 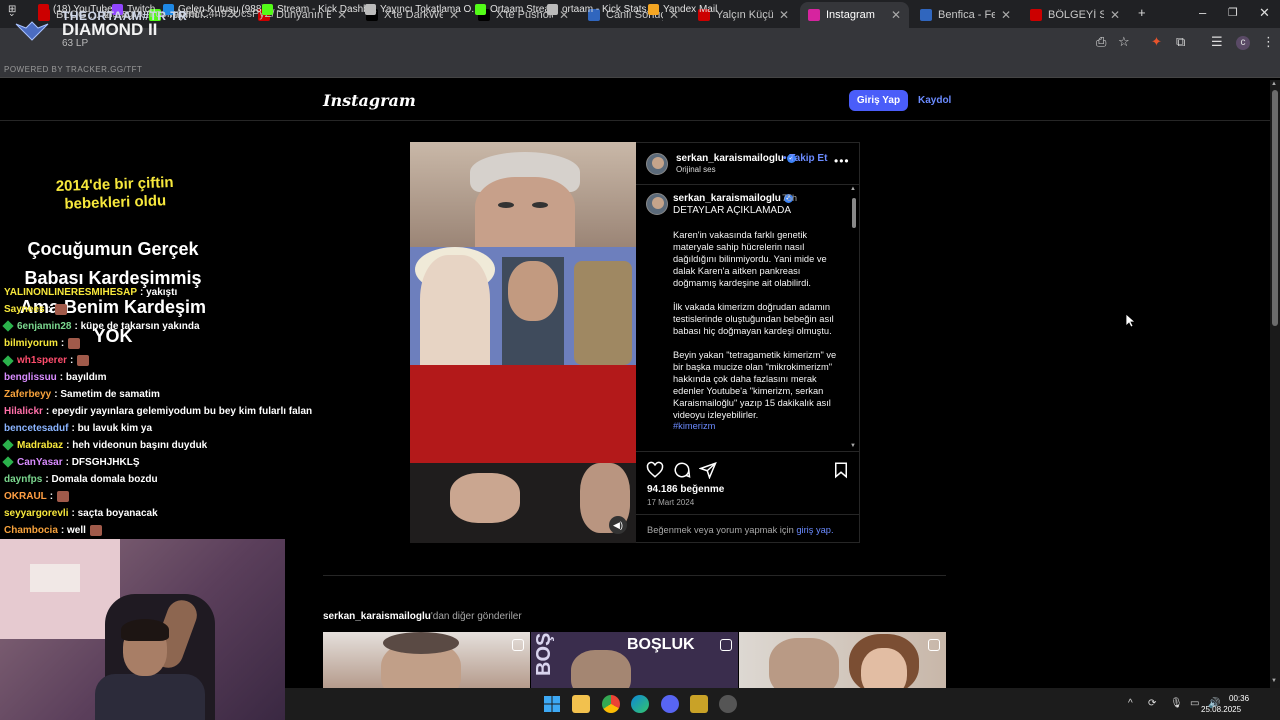 I want to click on game-launcher-icon, so click(x=699, y=704).